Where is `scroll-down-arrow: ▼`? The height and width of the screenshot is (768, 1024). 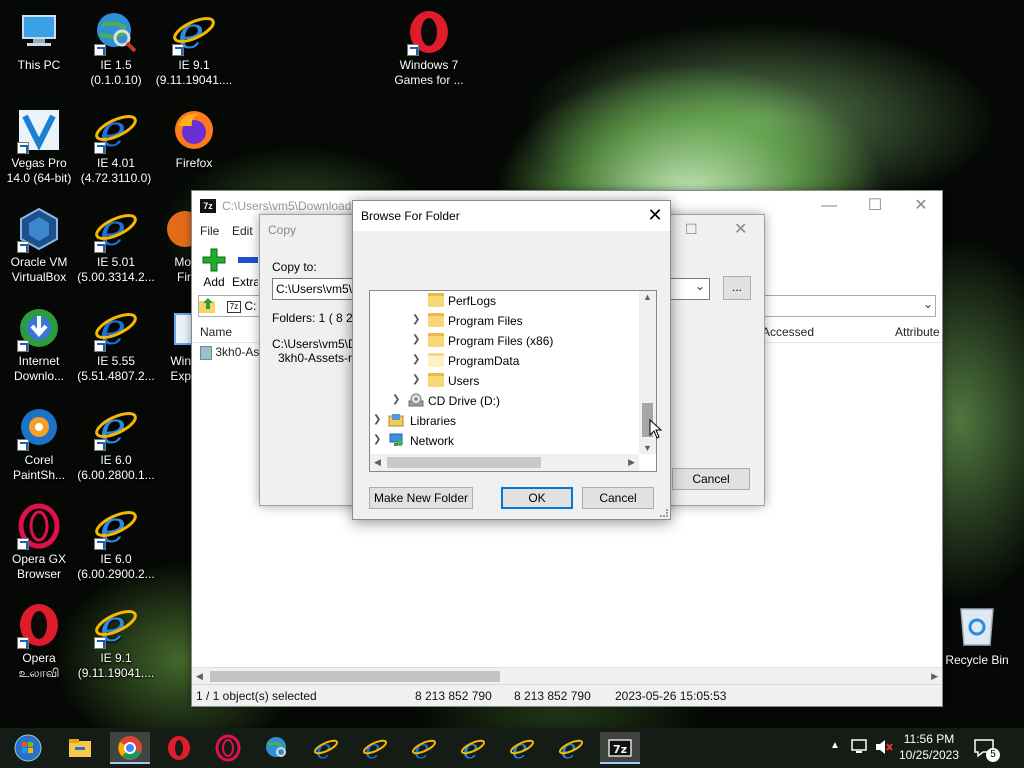
scroll-down-arrow: ▼ is located at coordinates (647, 448).